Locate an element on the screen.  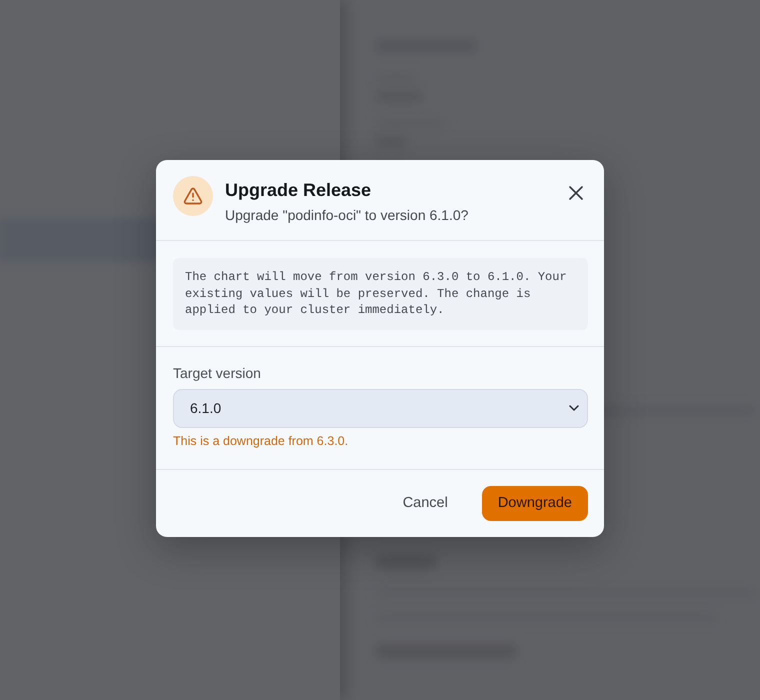
field-label: Target version is located at coordinates (217, 373).